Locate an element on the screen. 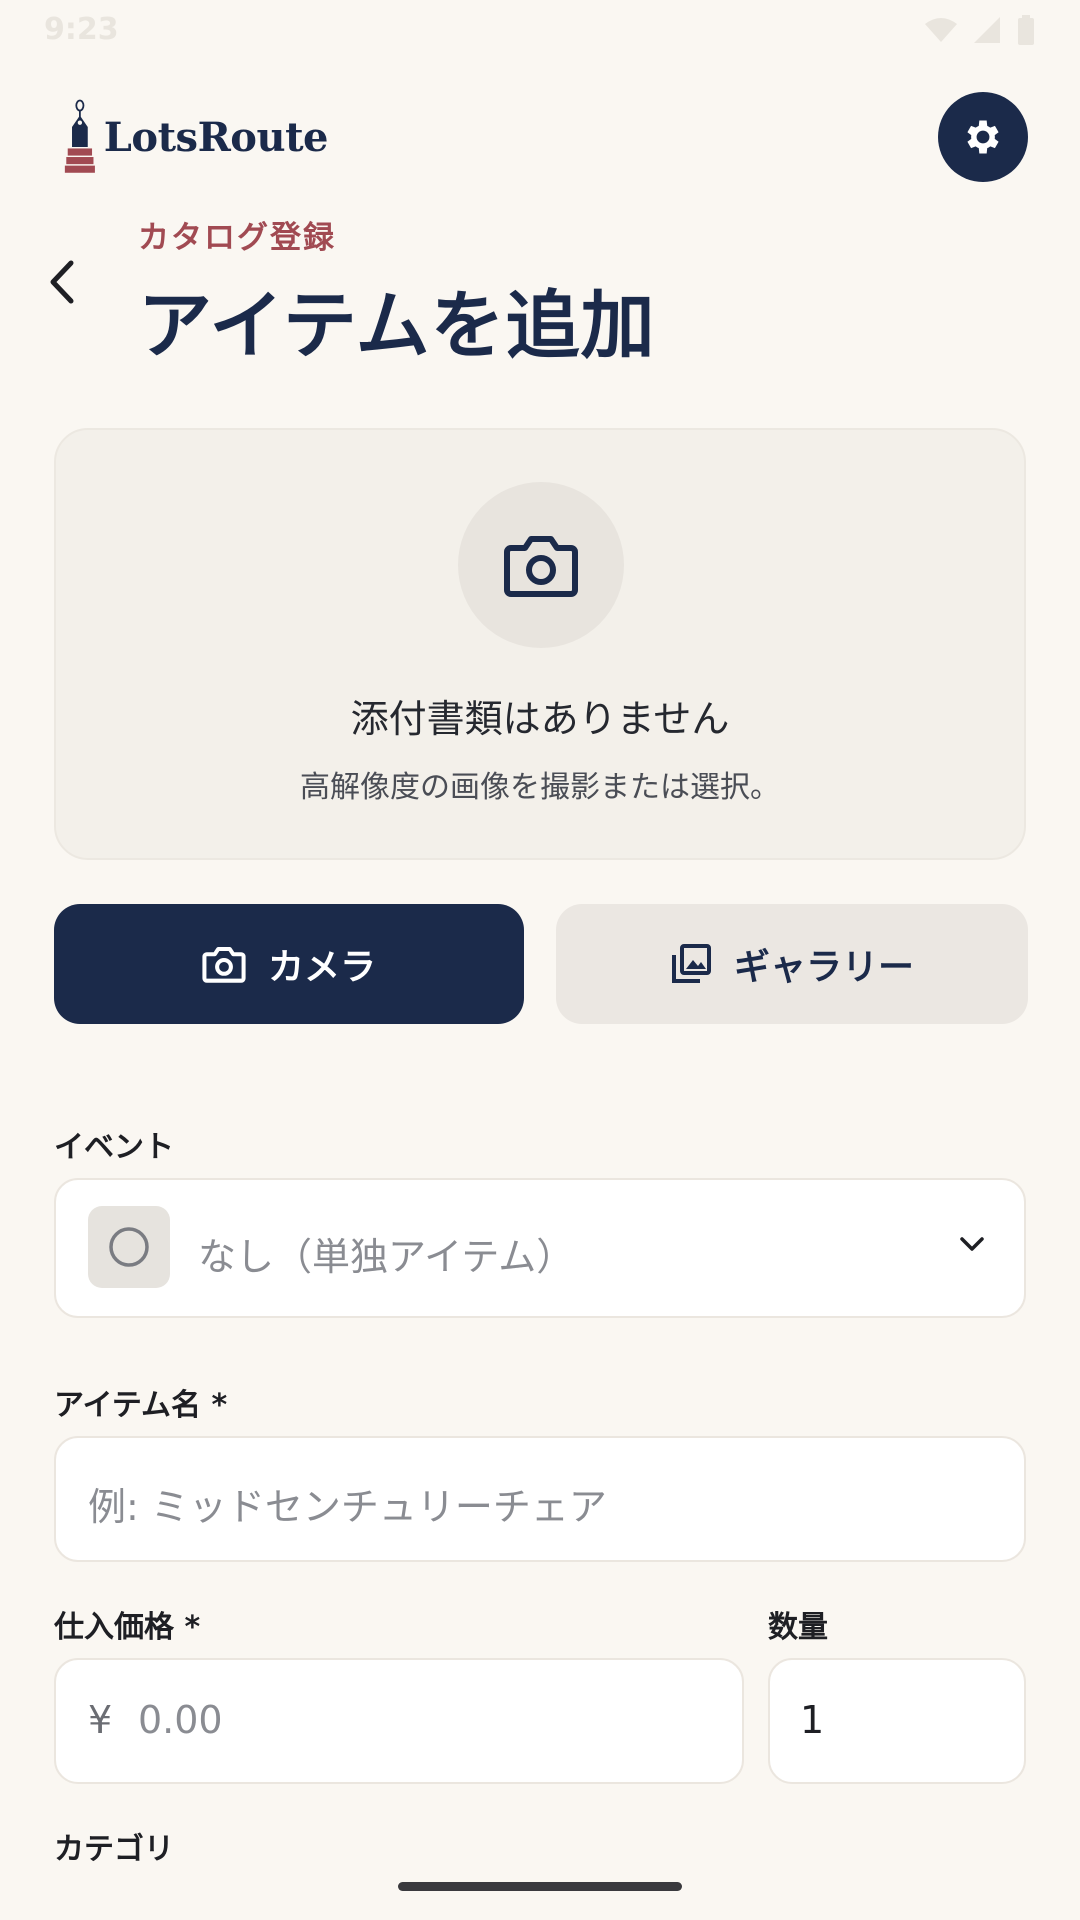 Image resolution: width=1080 pixels, height=1920 pixels. signal-icon is located at coordinates (987, 30).